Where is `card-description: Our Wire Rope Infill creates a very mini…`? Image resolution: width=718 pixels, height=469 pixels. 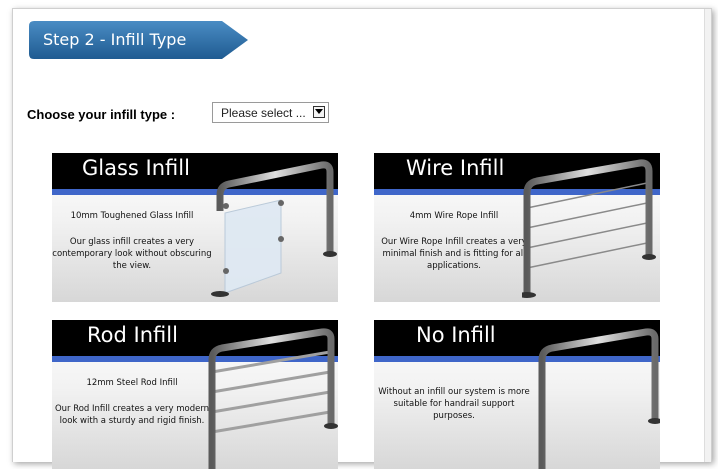 card-description: Our Wire Rope Infill creates a very mini… is located at coordinates (454, 254).